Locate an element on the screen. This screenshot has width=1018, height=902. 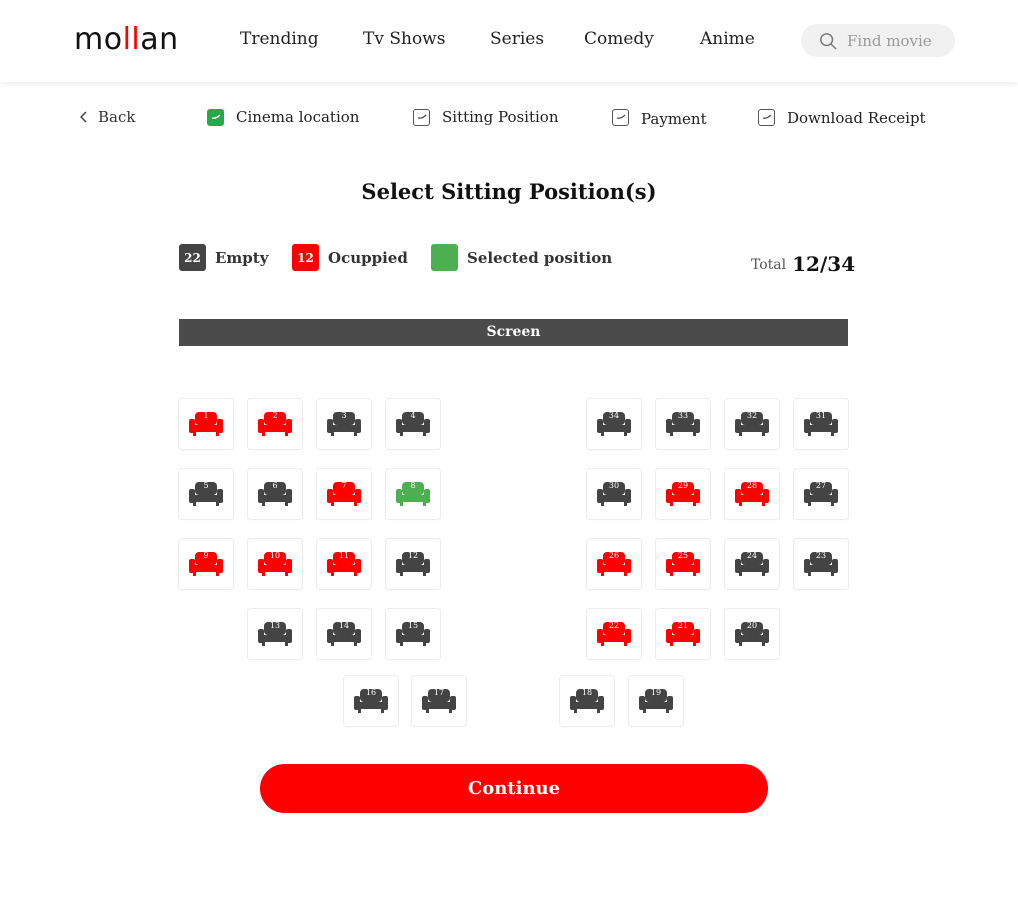
seat-34: 34 is located at coordinates (614, 424).